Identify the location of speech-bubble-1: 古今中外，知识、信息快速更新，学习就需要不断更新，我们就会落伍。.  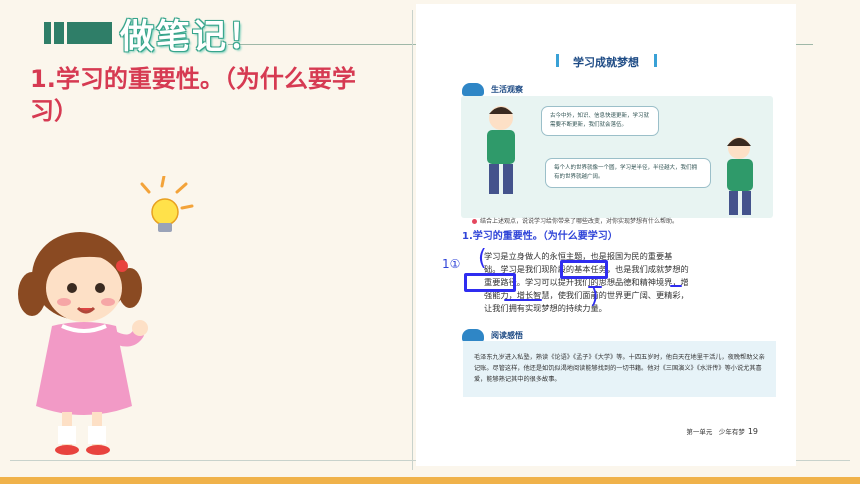
(600, 121).